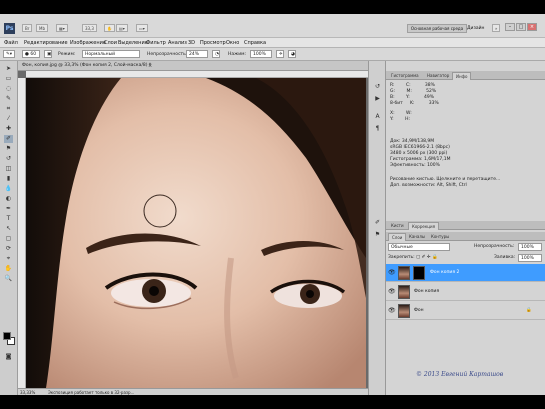 This screenshot has width=545, height=409. I want to click on menu-file: Файл, so click(11, 43).